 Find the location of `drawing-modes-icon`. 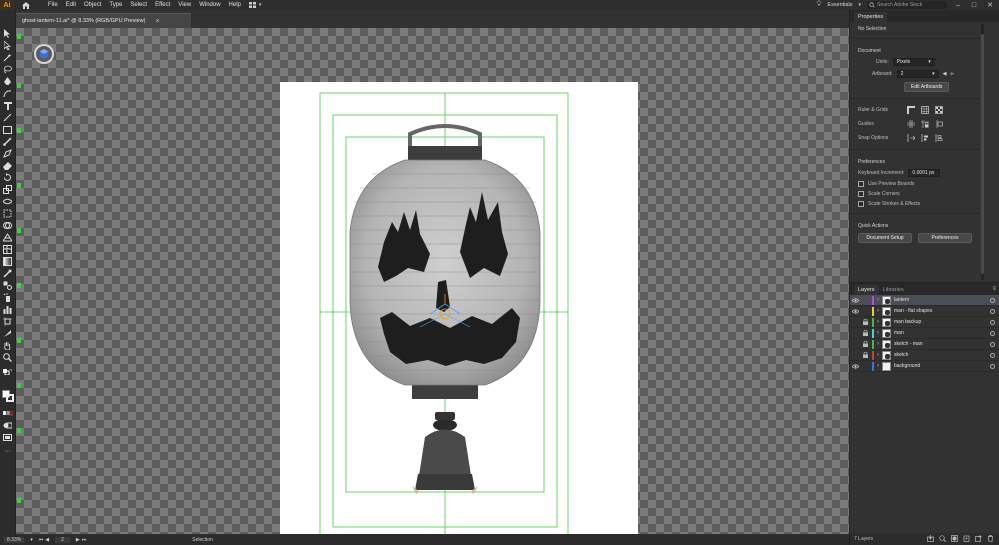

drawing-modes-icon is located at coordinates (7, 425).